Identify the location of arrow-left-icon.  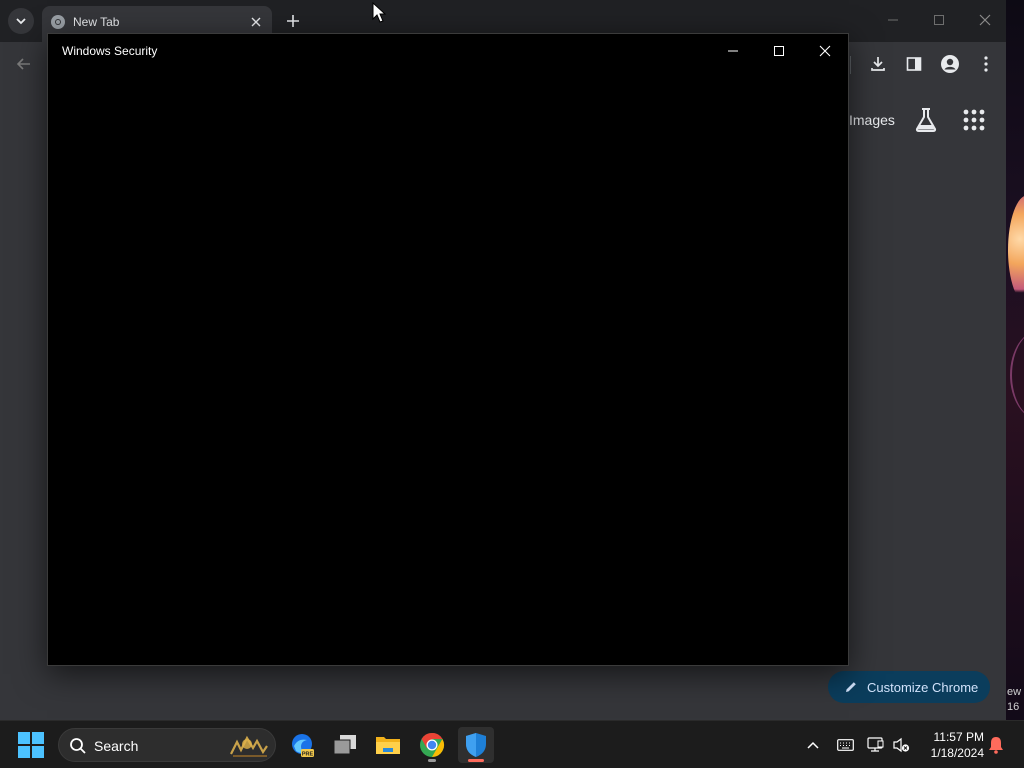
(23, 64).